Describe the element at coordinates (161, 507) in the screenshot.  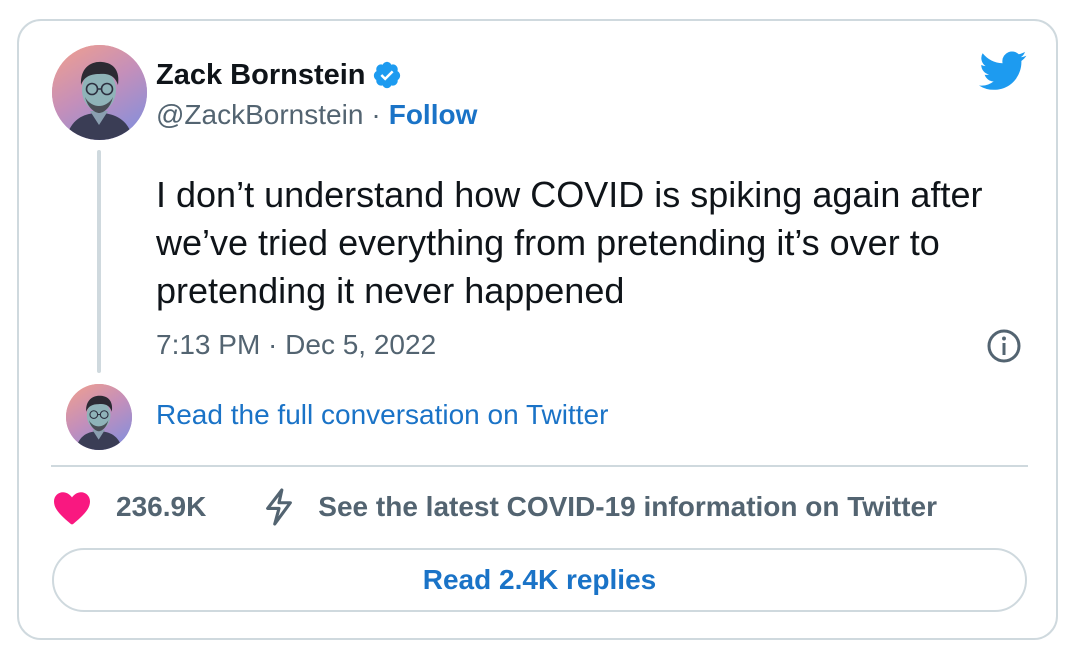
I see `like-count: 236.9K` at that location.